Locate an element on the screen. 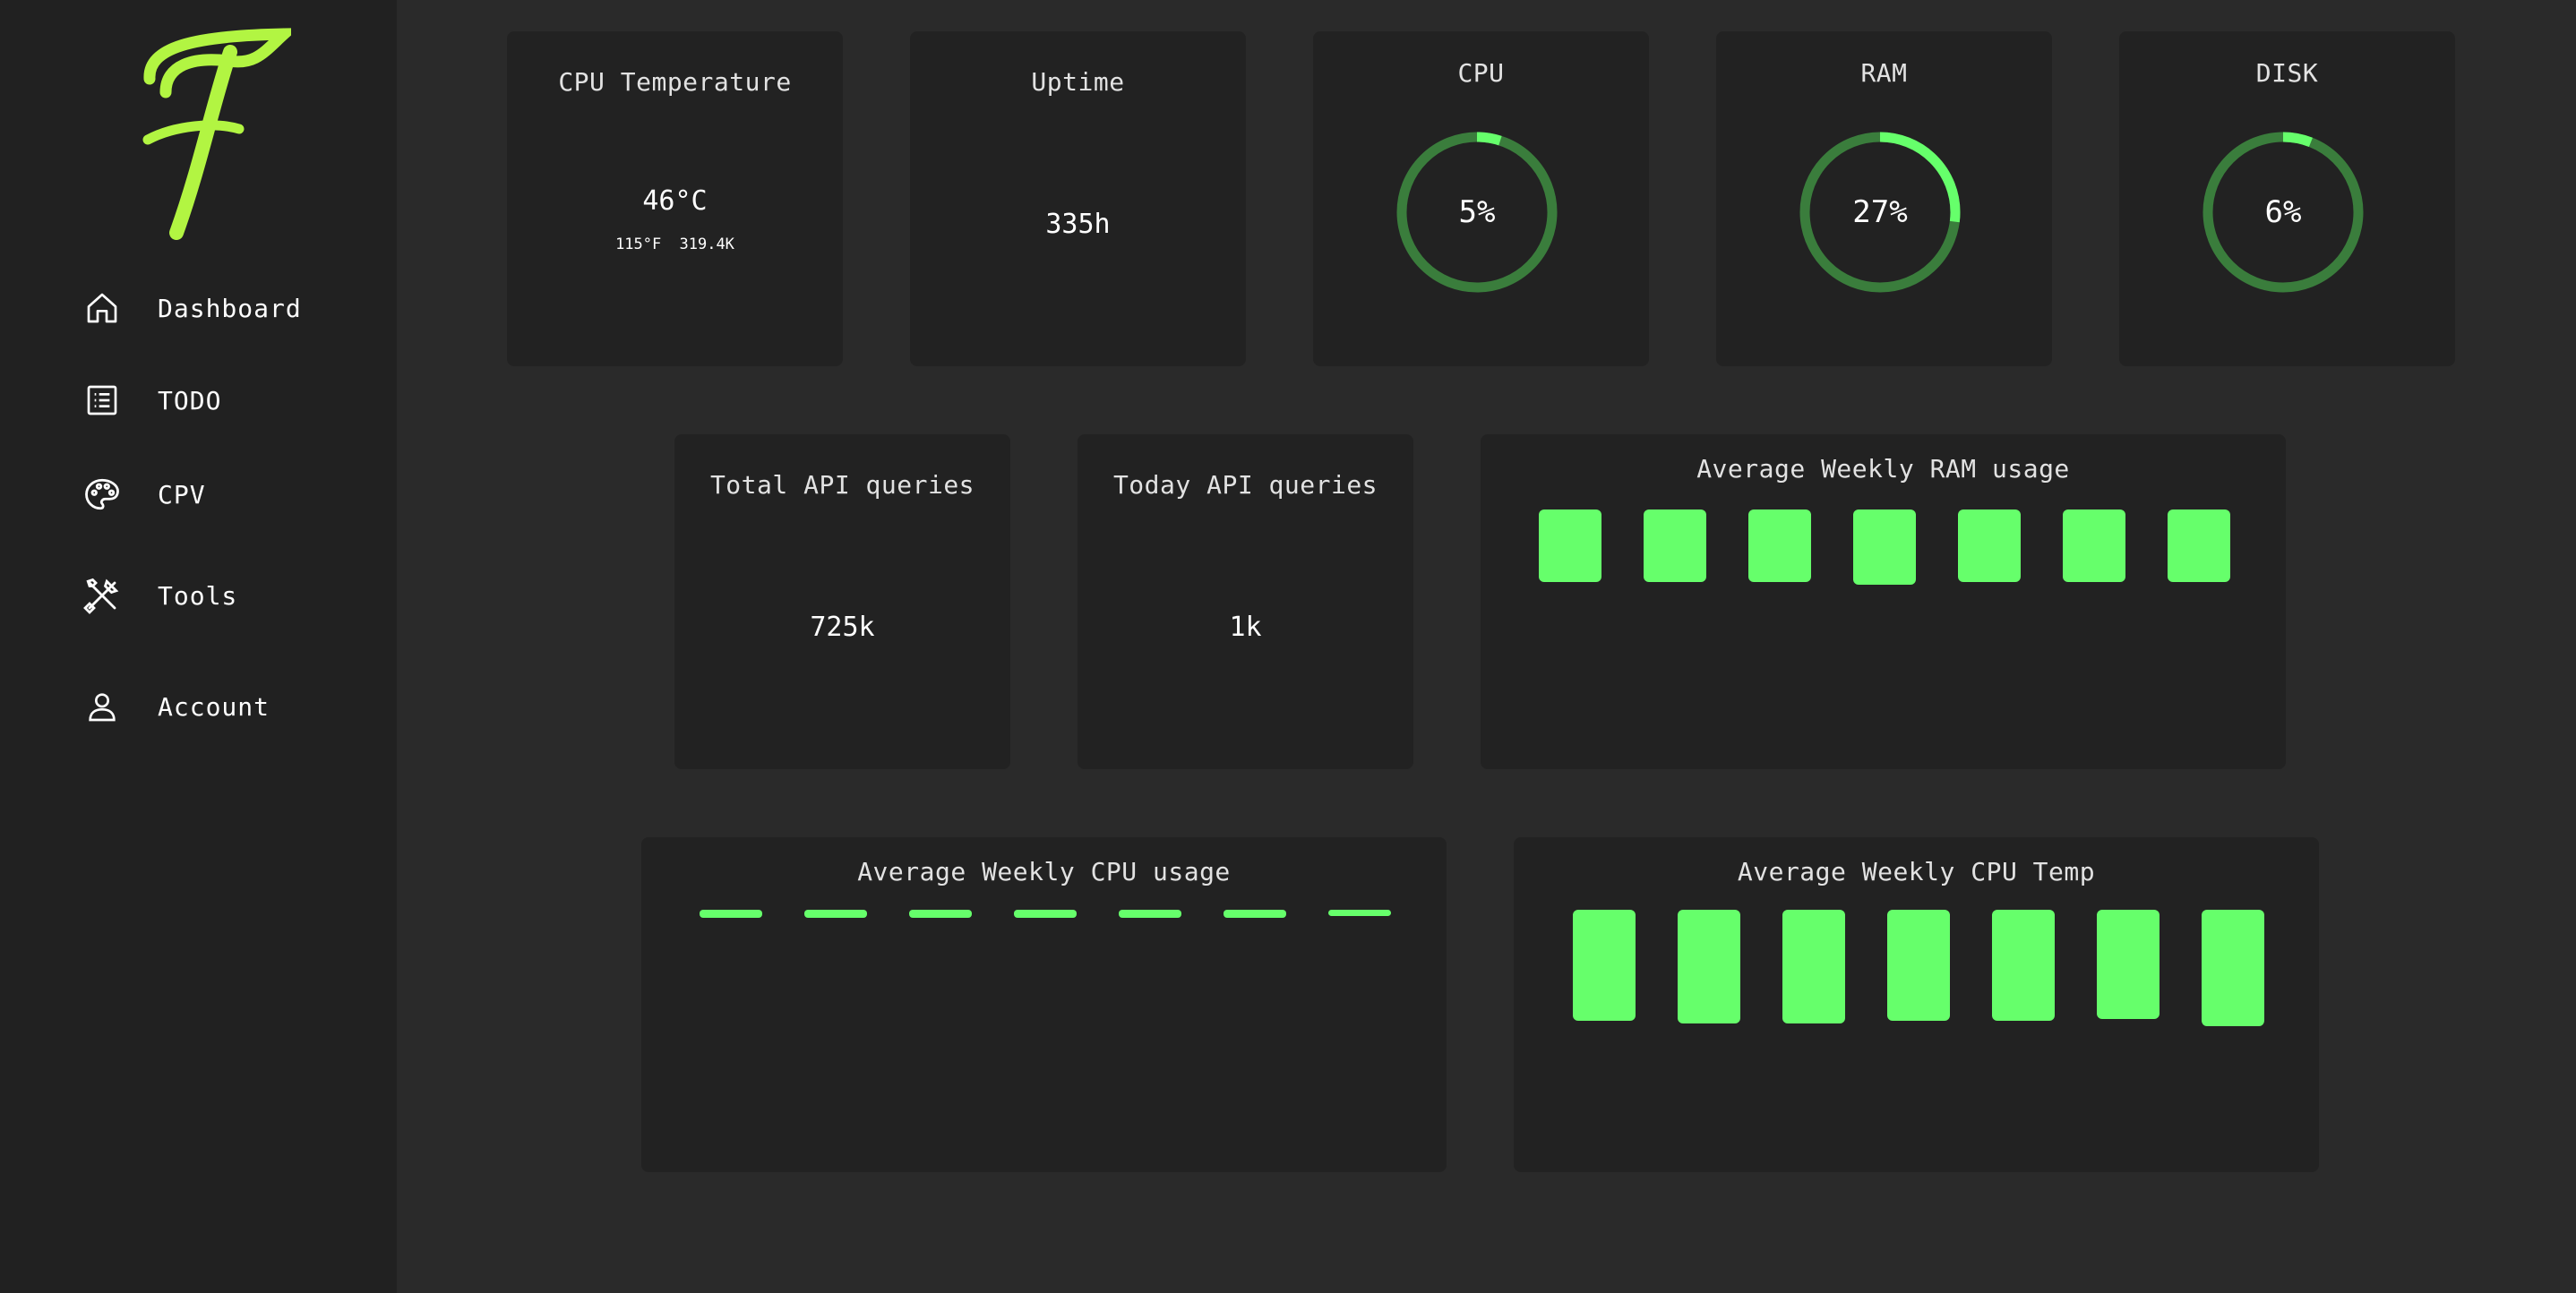  ram-weekly-chart-card: Average Weekly RAM usage is located at coordinates (1883, 602).